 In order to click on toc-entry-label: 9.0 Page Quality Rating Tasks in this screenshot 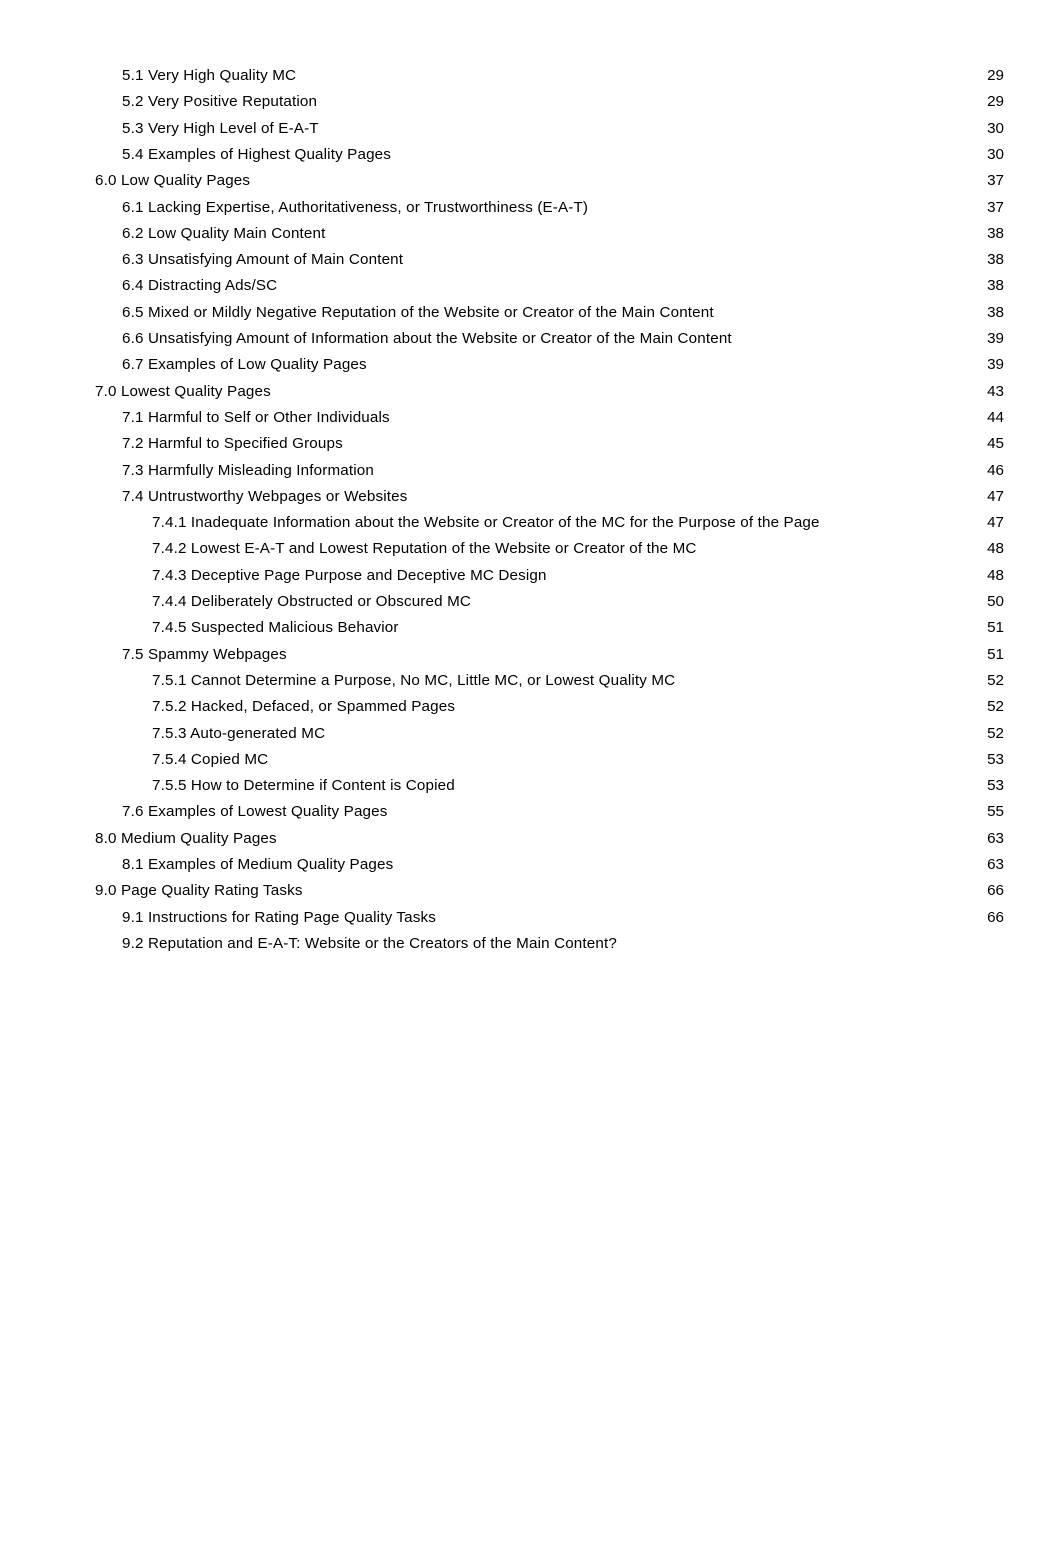, I will do `click(199, 891)`.